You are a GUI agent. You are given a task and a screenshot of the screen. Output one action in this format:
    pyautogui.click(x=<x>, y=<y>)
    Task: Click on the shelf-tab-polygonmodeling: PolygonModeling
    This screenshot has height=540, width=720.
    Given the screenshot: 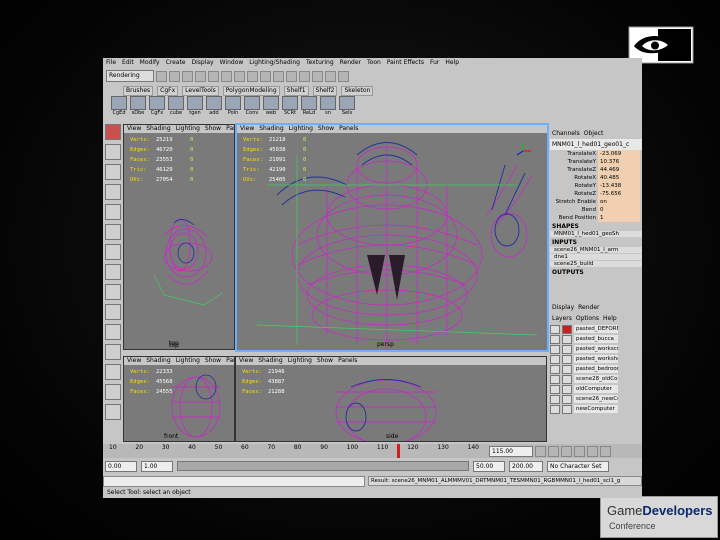 What is the action you would take?
    pyautogui.click(x=251, y=90)
    